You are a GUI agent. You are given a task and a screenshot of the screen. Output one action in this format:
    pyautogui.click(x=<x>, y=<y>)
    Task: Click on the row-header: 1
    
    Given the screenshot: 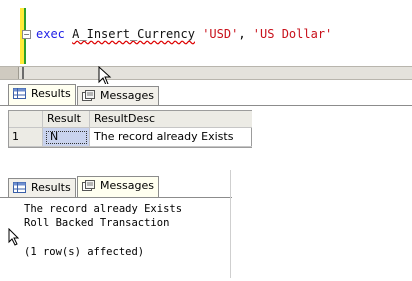 What is the action you would take?
    pyautogui.click(x=26, y=137)
    